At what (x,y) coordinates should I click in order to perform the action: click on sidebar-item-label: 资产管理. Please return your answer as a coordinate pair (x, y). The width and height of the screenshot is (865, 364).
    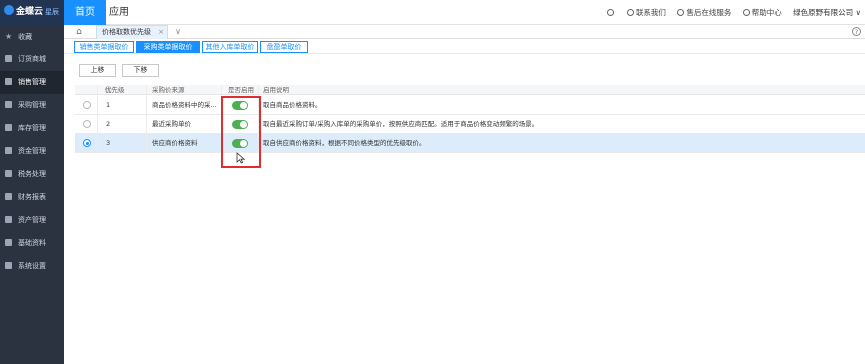
    Looking at the image, I should click on (32, 220).